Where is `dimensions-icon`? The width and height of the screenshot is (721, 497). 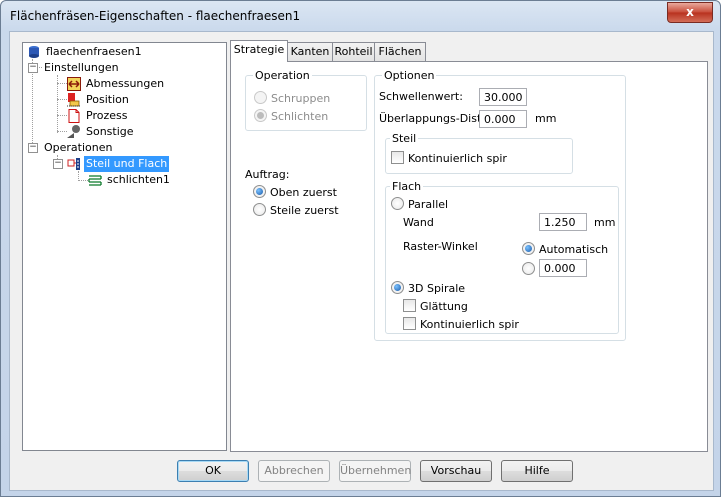 dimensions-icon is located at coordinates (74, 84).